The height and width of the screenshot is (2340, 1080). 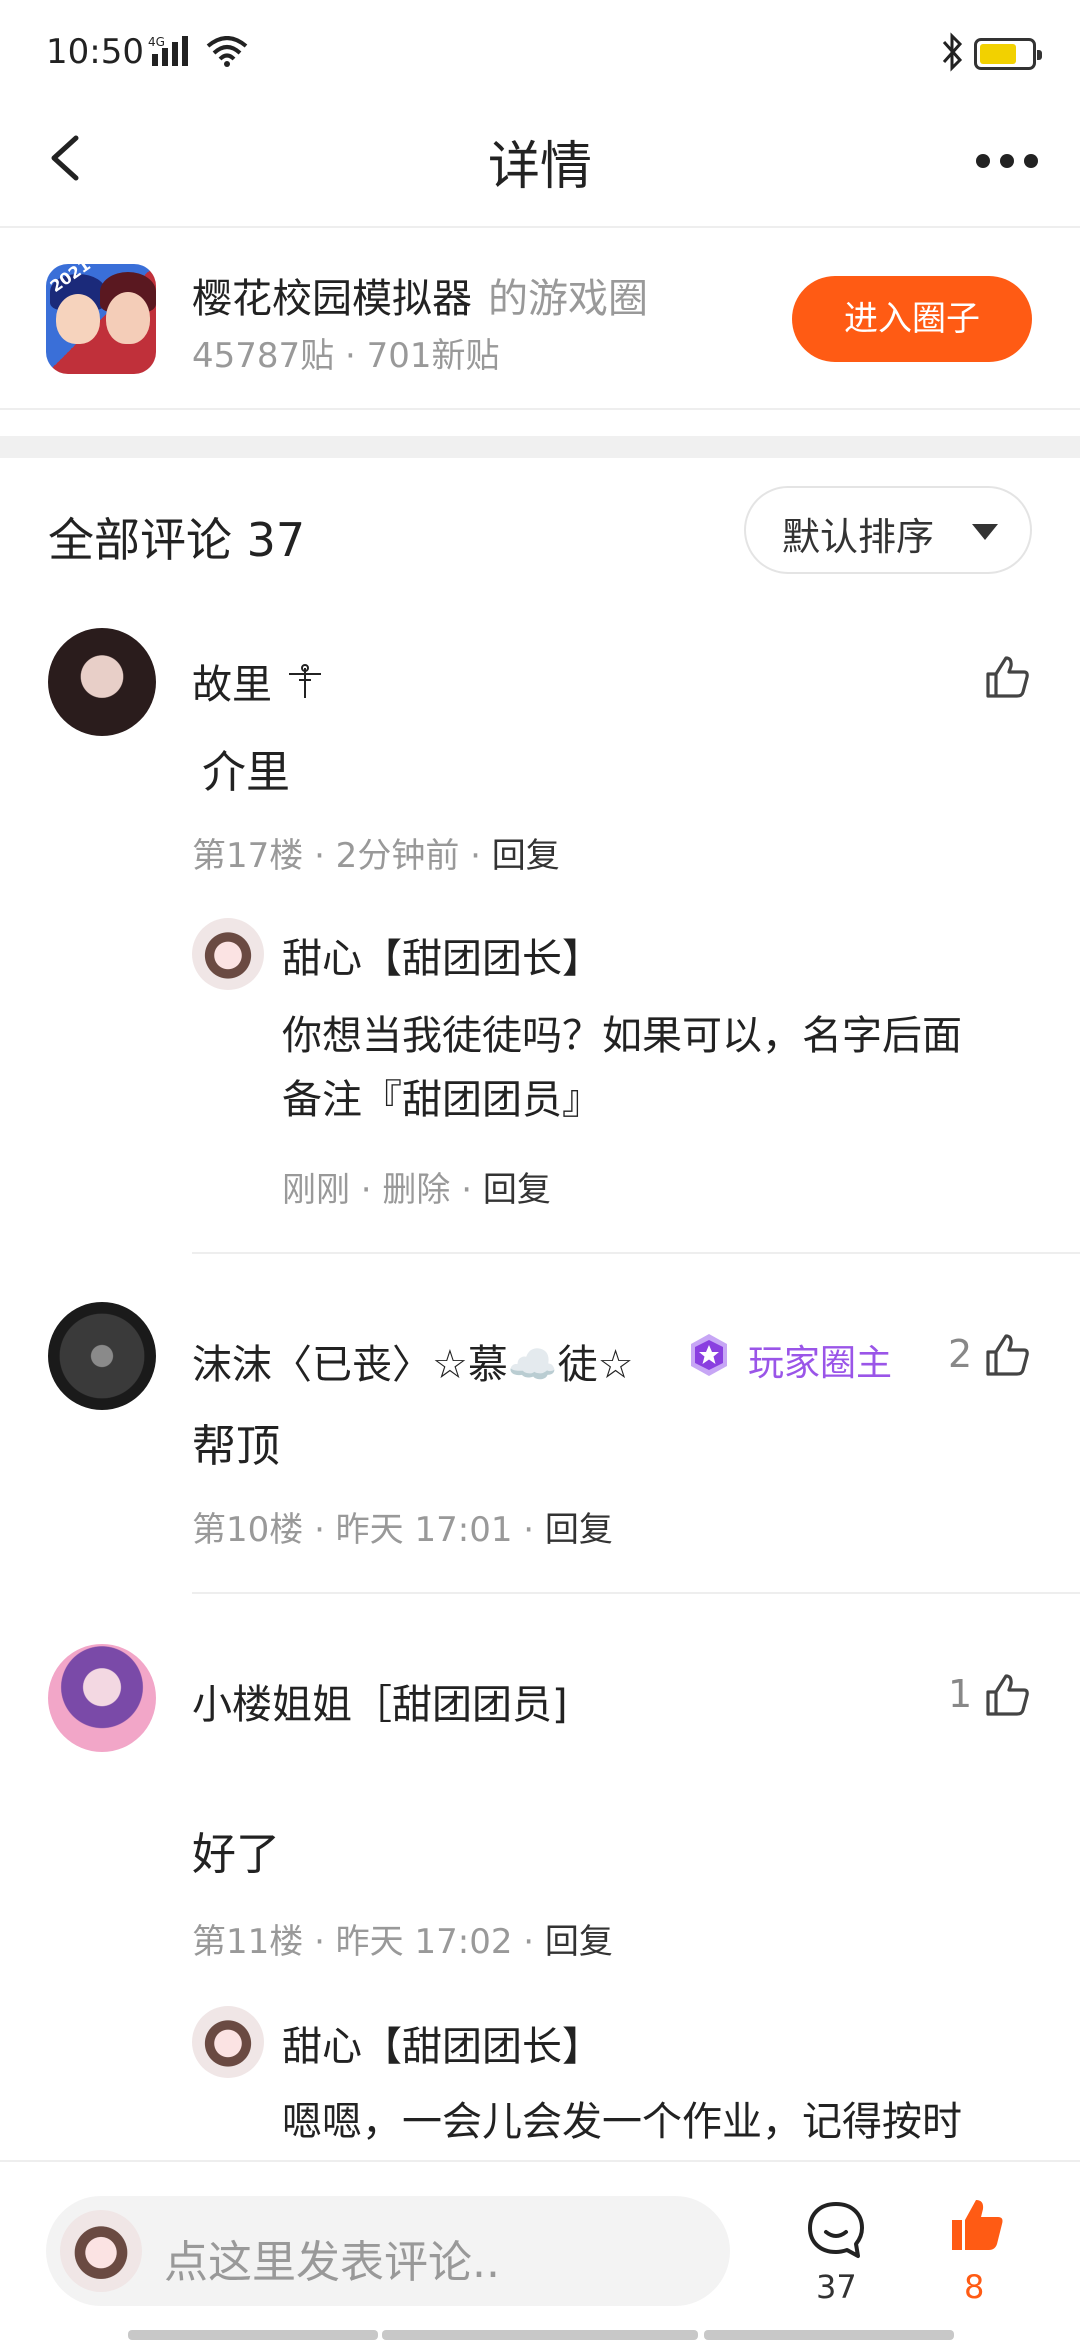 What do you see at coordinates (332, 299) in the screenshot?
I see `game-name: 樱花校园模拟器` at bounding box center [332, 299].